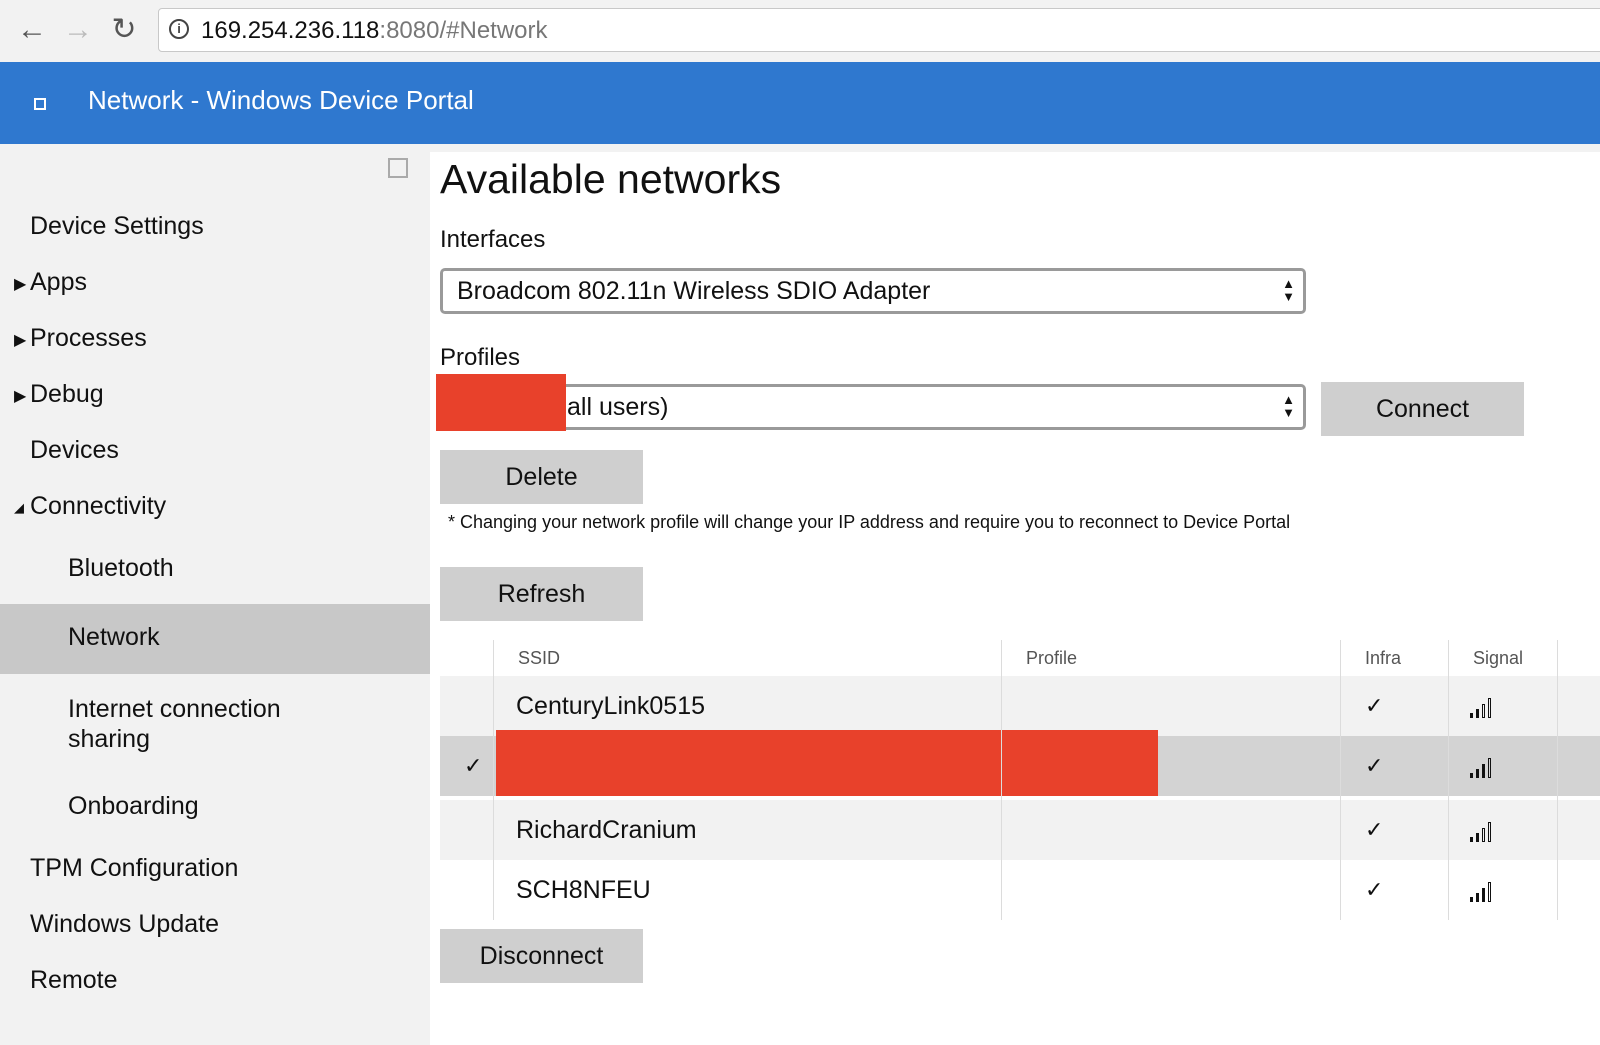  I want to click on sidebar-item-windows-update: Windows Update, so click(215, 926).